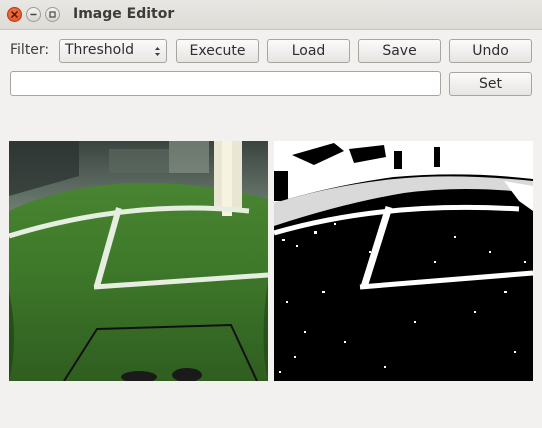 This screenshot has height=428, width=542. I want to click on minimize-window-button, so click(33, 14).